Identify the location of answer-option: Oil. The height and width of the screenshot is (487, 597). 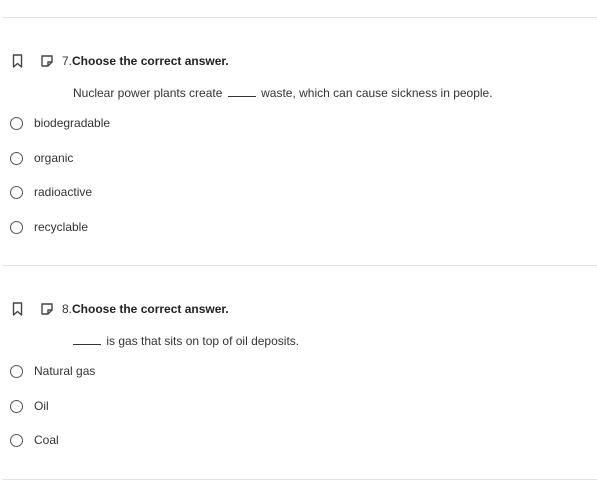
(29, 406).